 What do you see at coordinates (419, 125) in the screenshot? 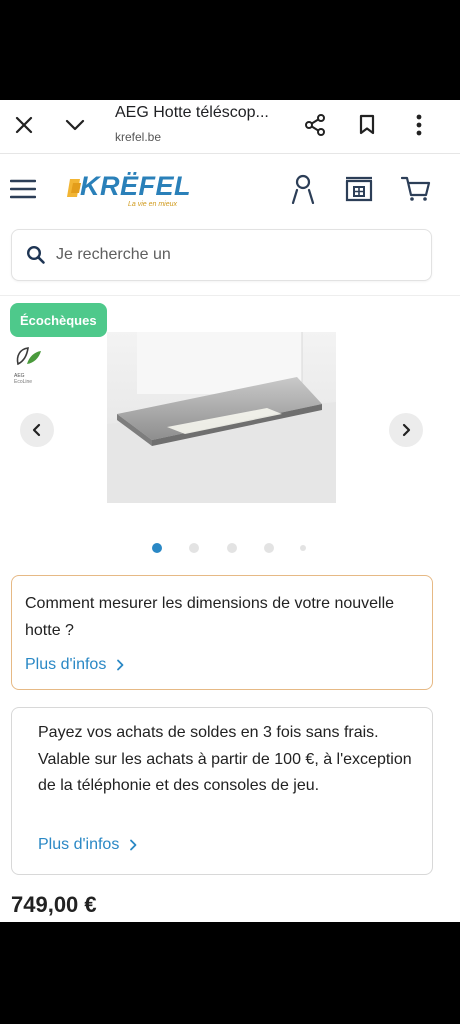
I see `more-vert-icon` at bounding box center [419, 125].